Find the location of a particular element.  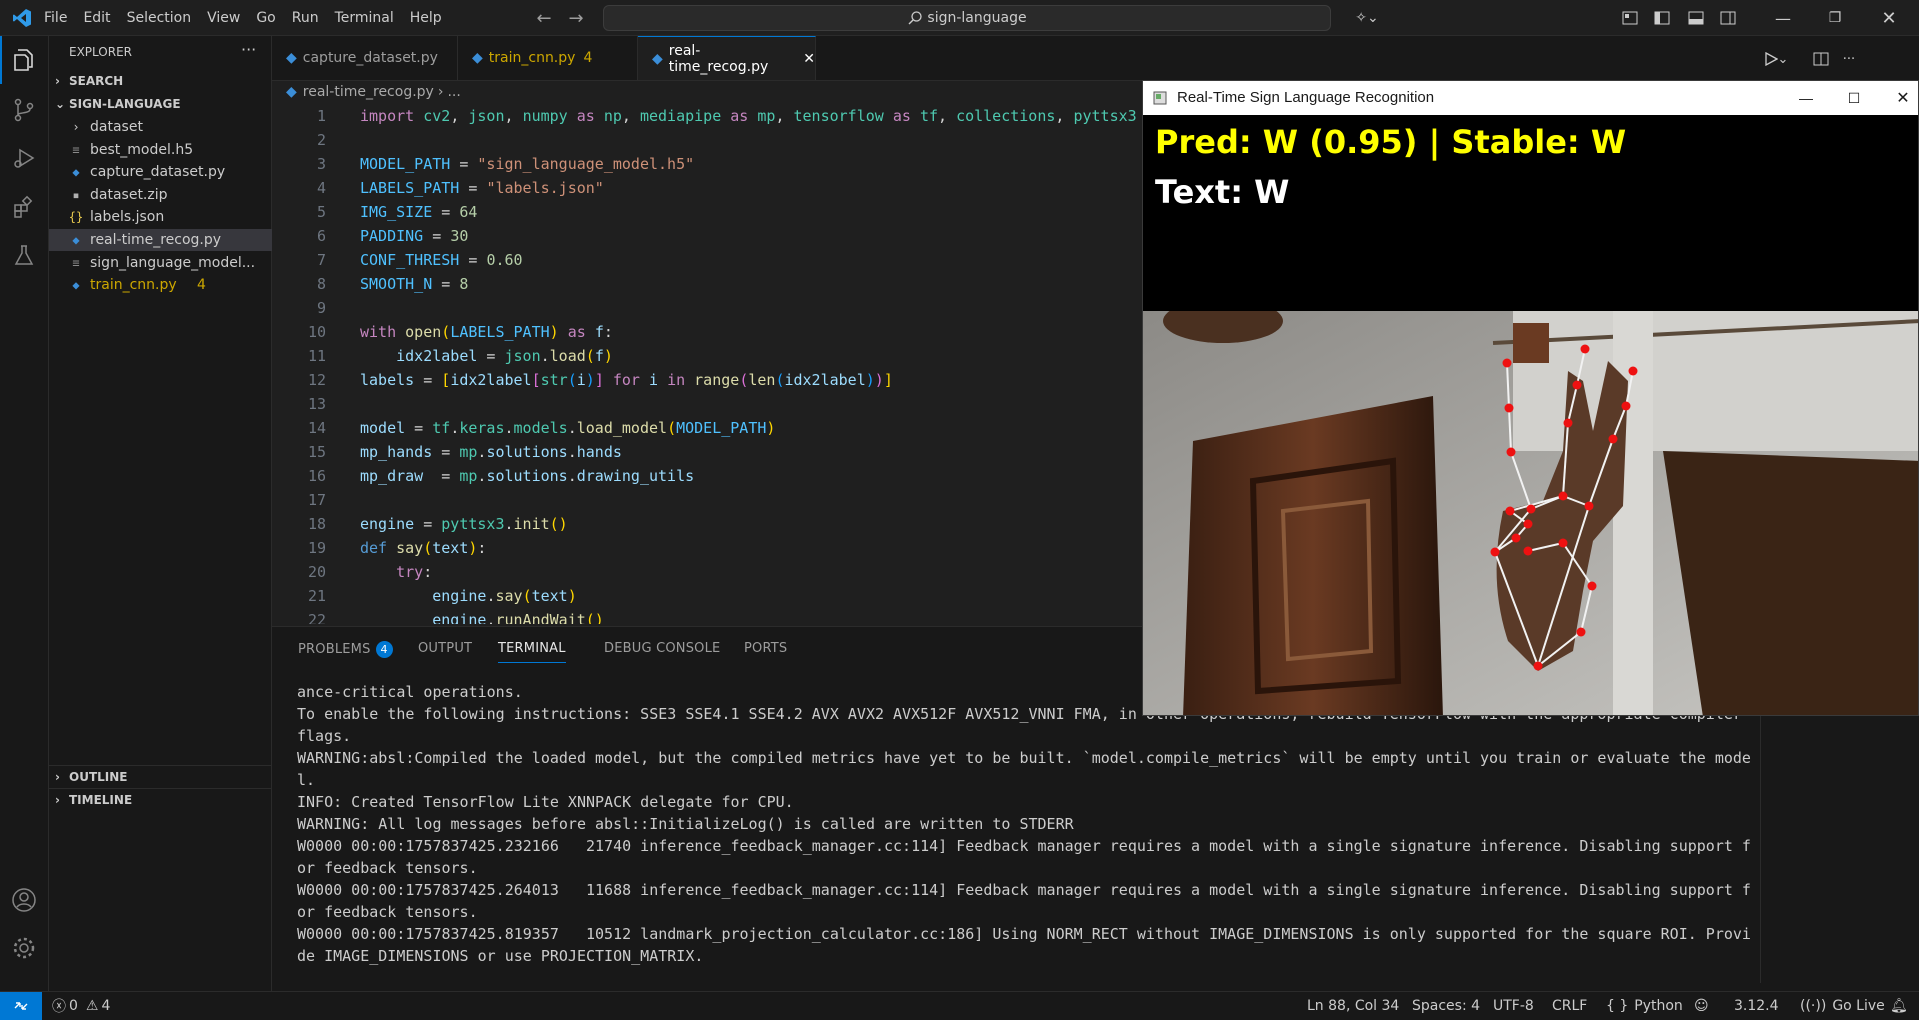

restore-icon: ❐ is located at coordinates (1835, 18).